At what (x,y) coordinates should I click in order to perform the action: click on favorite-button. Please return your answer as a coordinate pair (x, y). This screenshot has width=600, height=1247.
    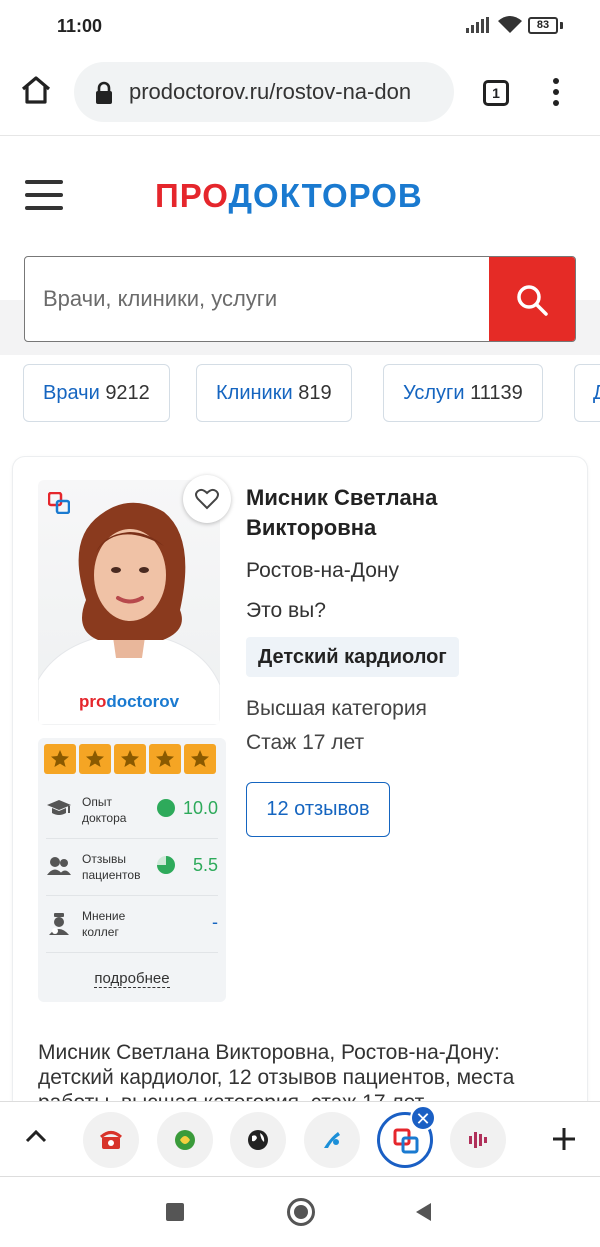
    Looking at the image, I should click on (207, 499).